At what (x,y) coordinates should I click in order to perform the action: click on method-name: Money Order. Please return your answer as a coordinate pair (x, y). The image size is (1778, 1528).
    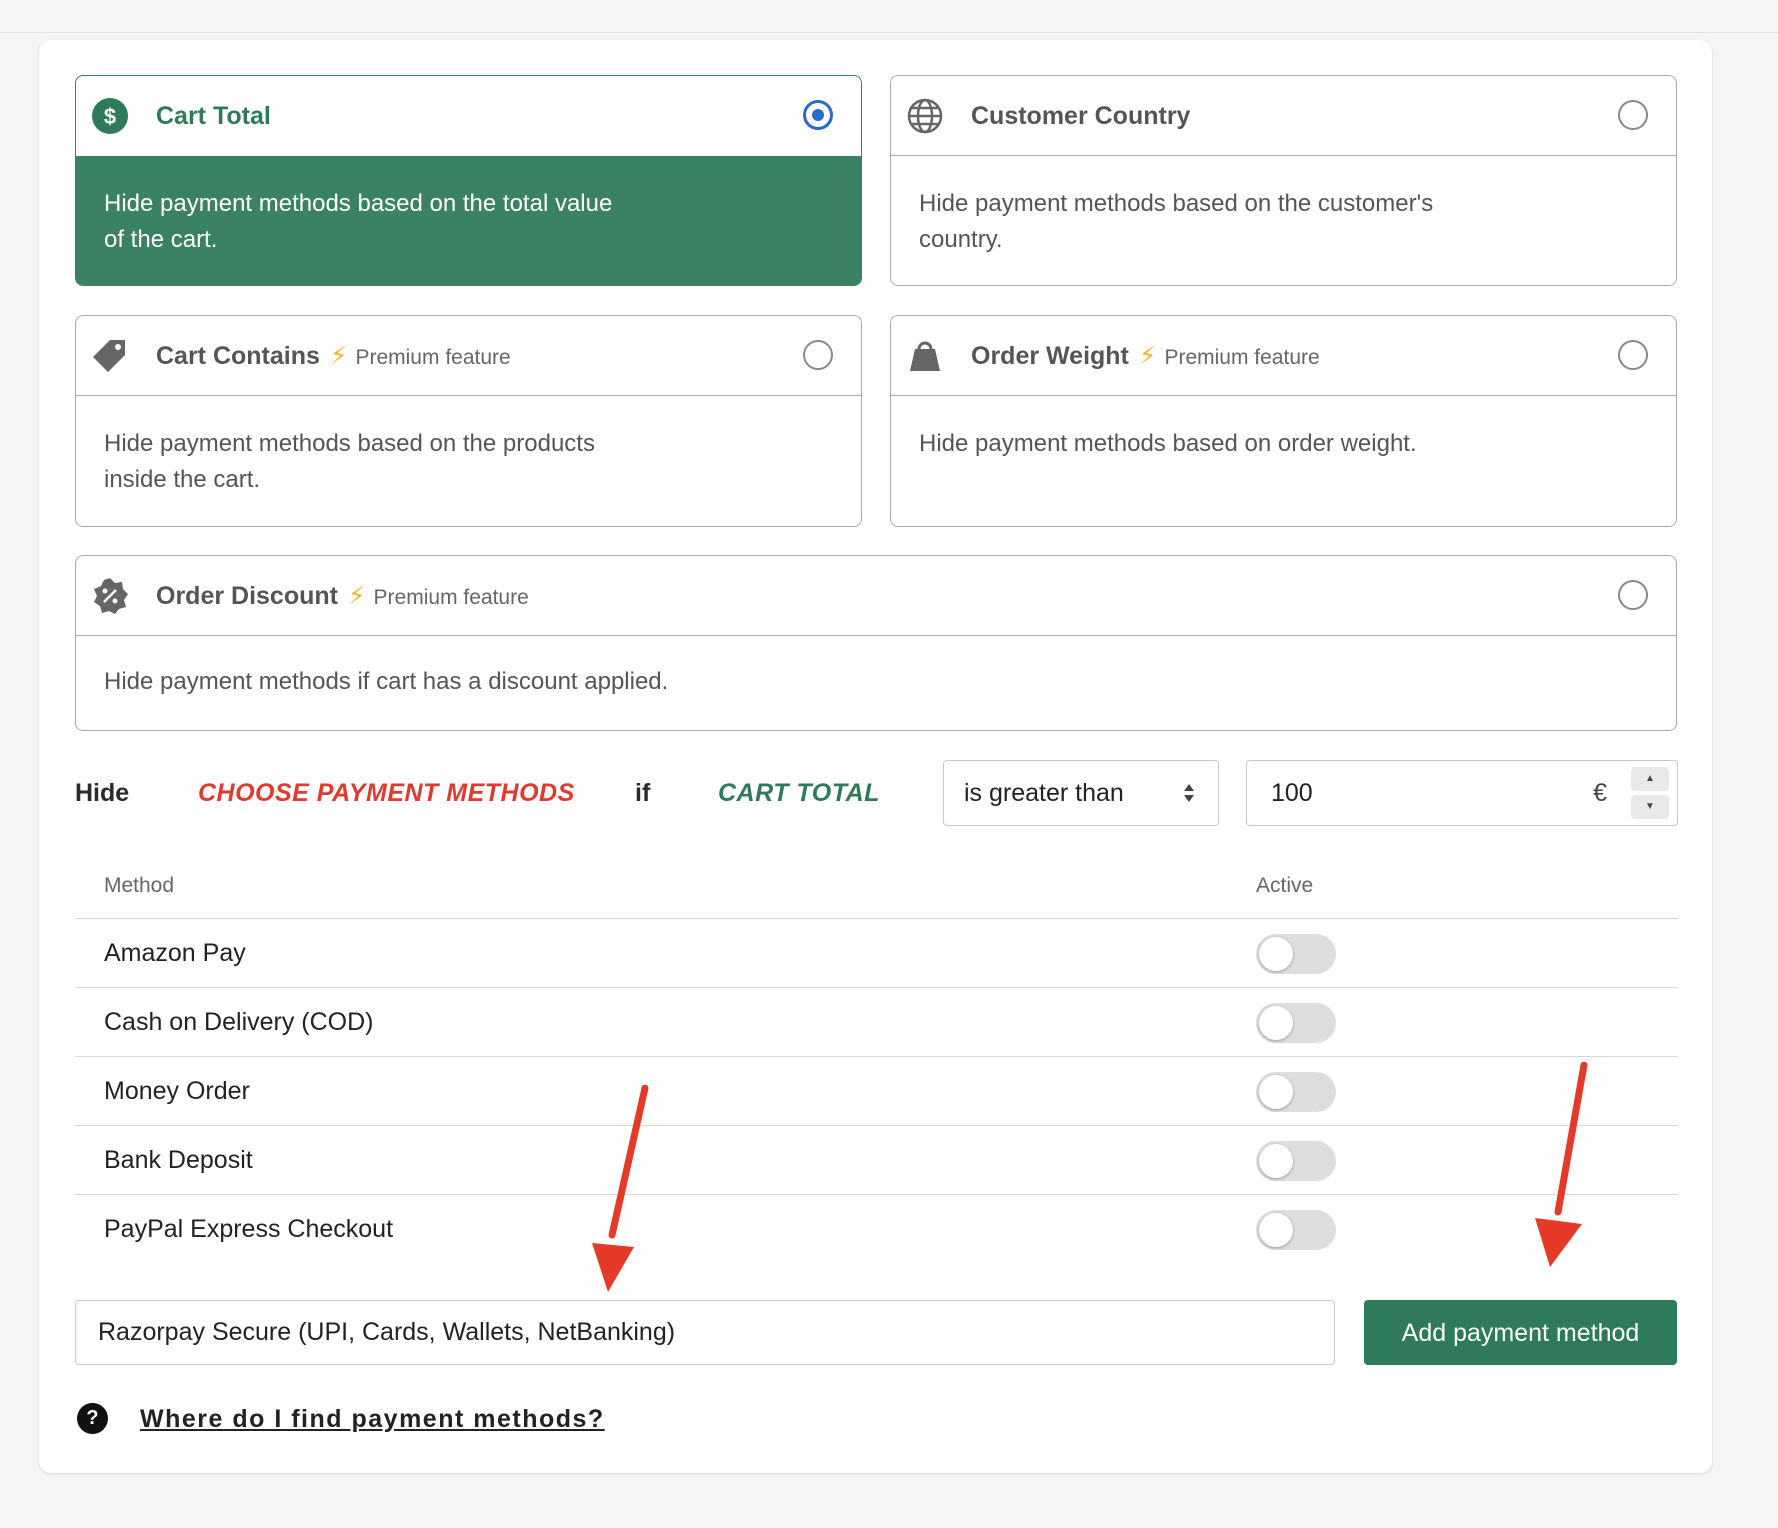
    Looking at the image, I should click on (177, 1091).